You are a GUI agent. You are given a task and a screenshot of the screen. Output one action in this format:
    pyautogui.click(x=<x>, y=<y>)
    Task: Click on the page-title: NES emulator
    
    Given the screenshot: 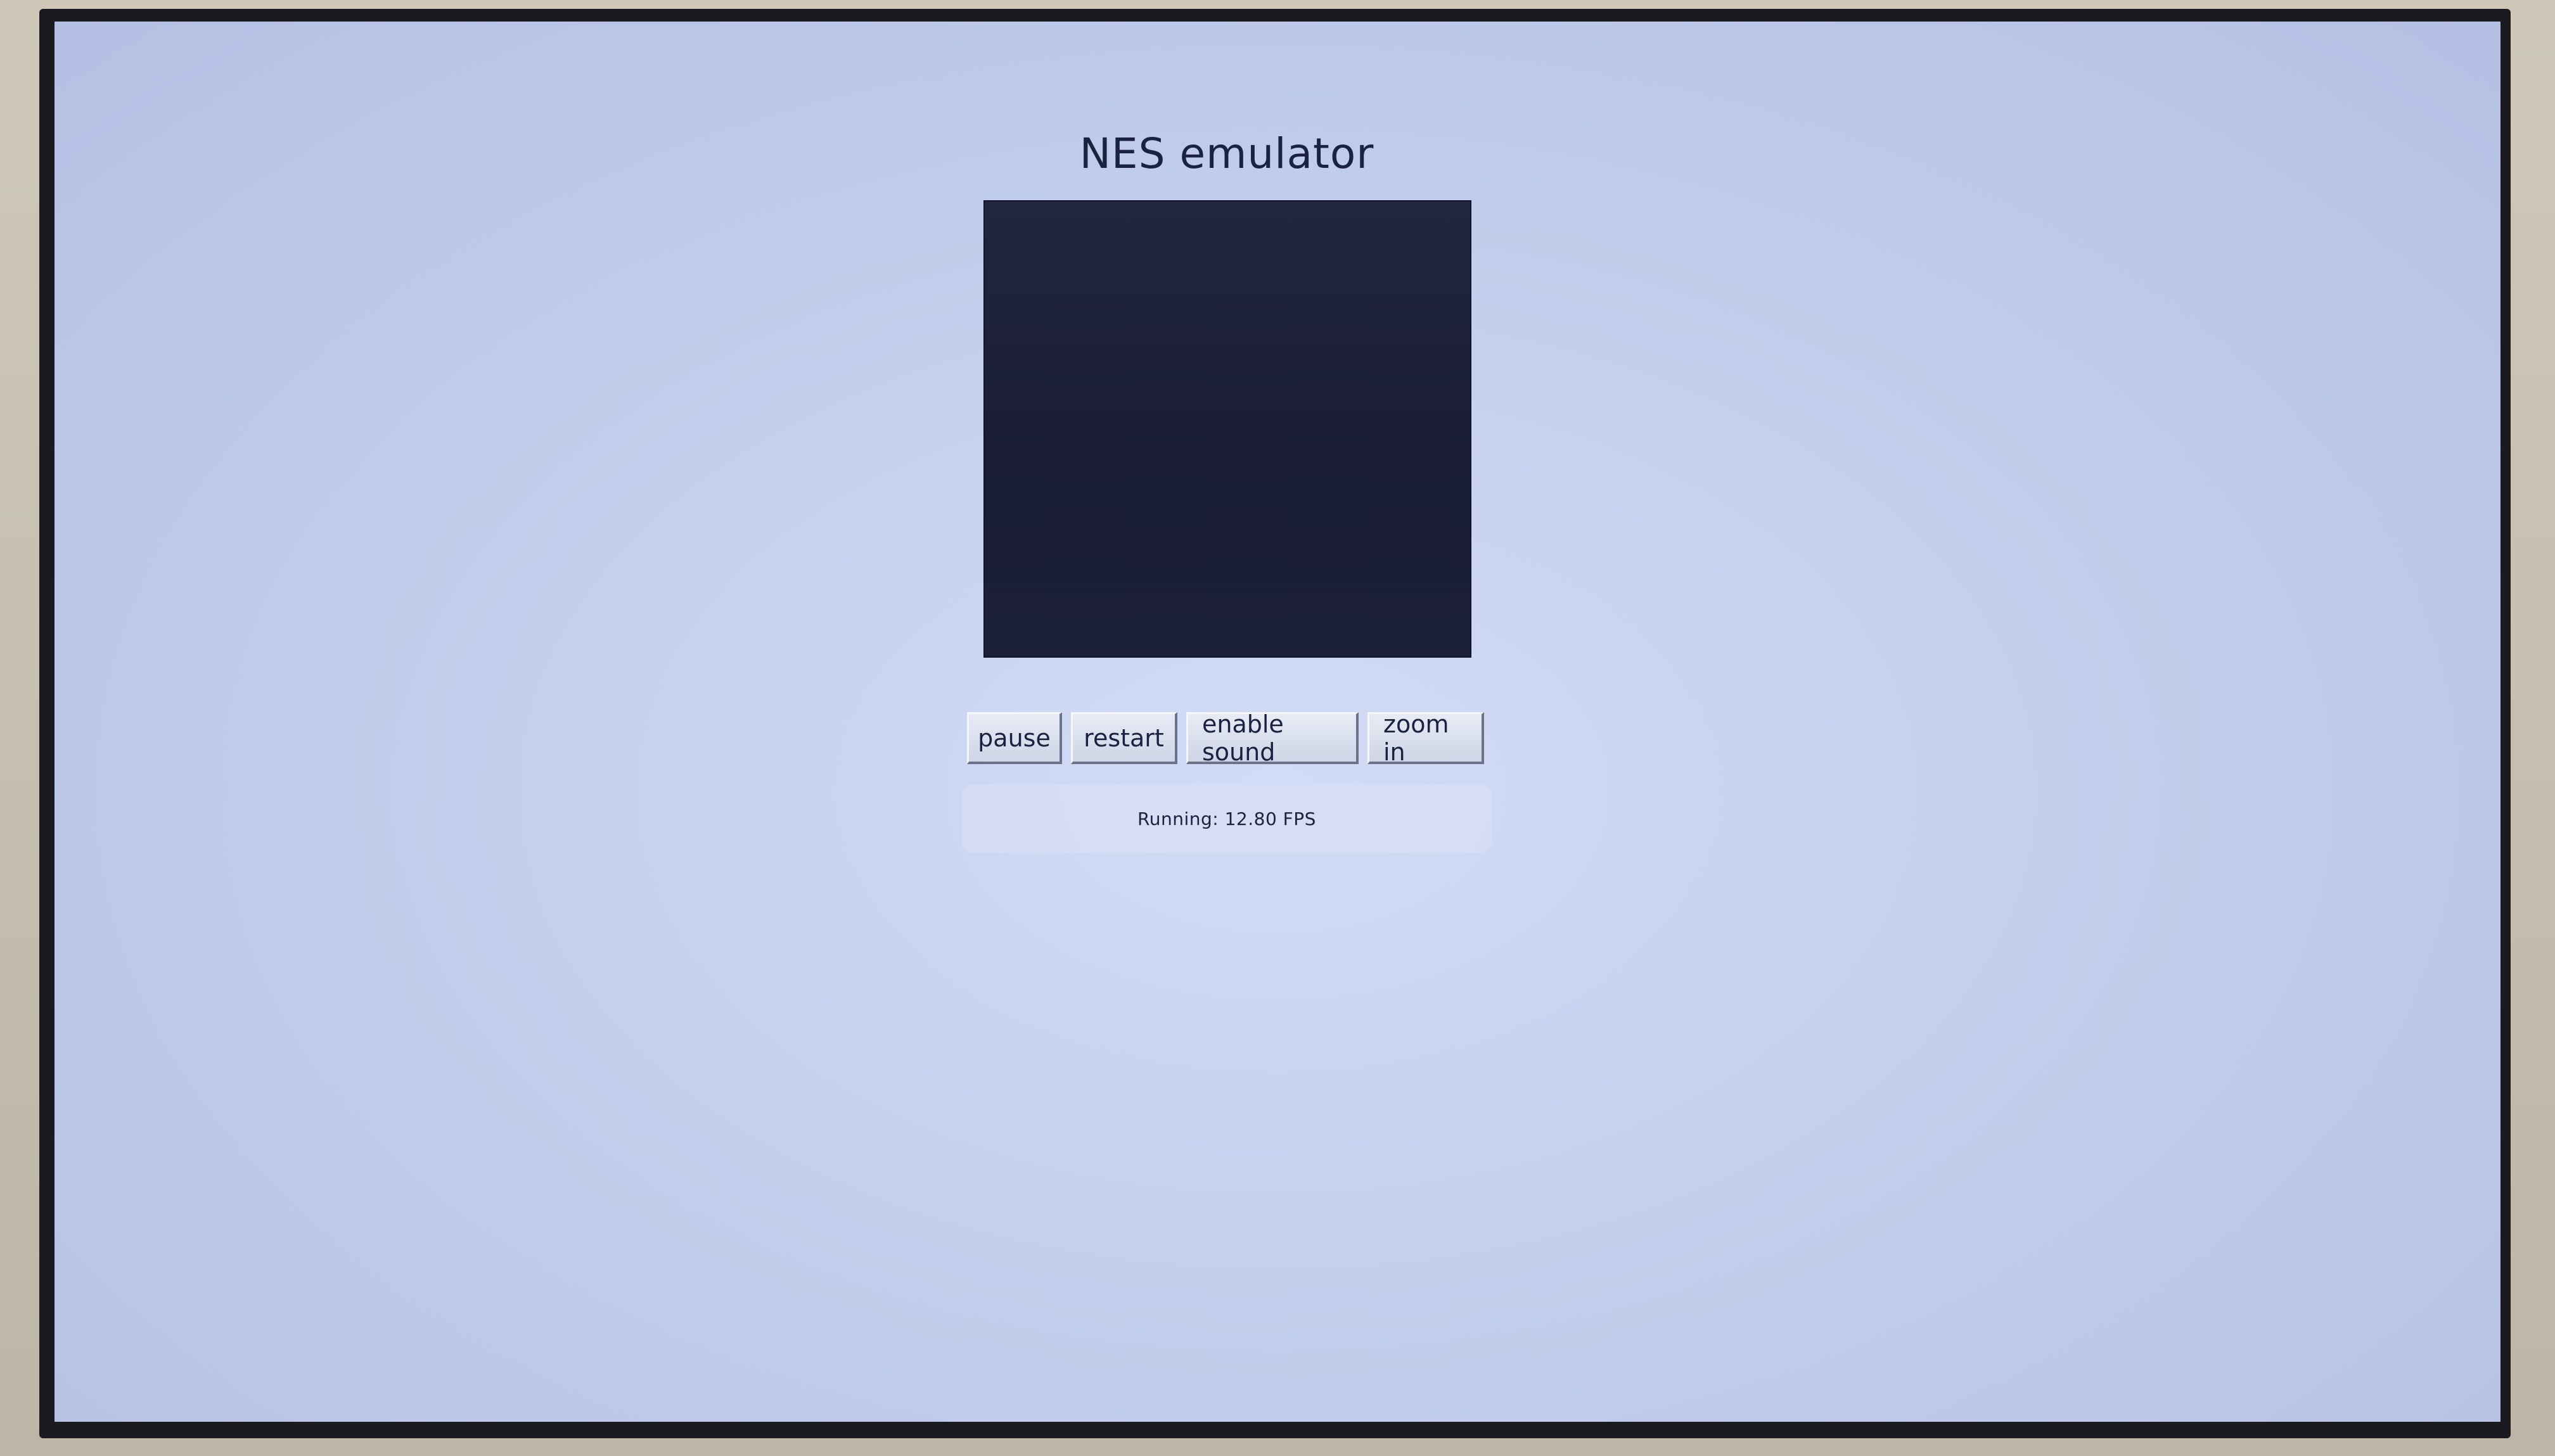 What is the action you would take?
    pyautogui.click(x=1226, y=153)
    